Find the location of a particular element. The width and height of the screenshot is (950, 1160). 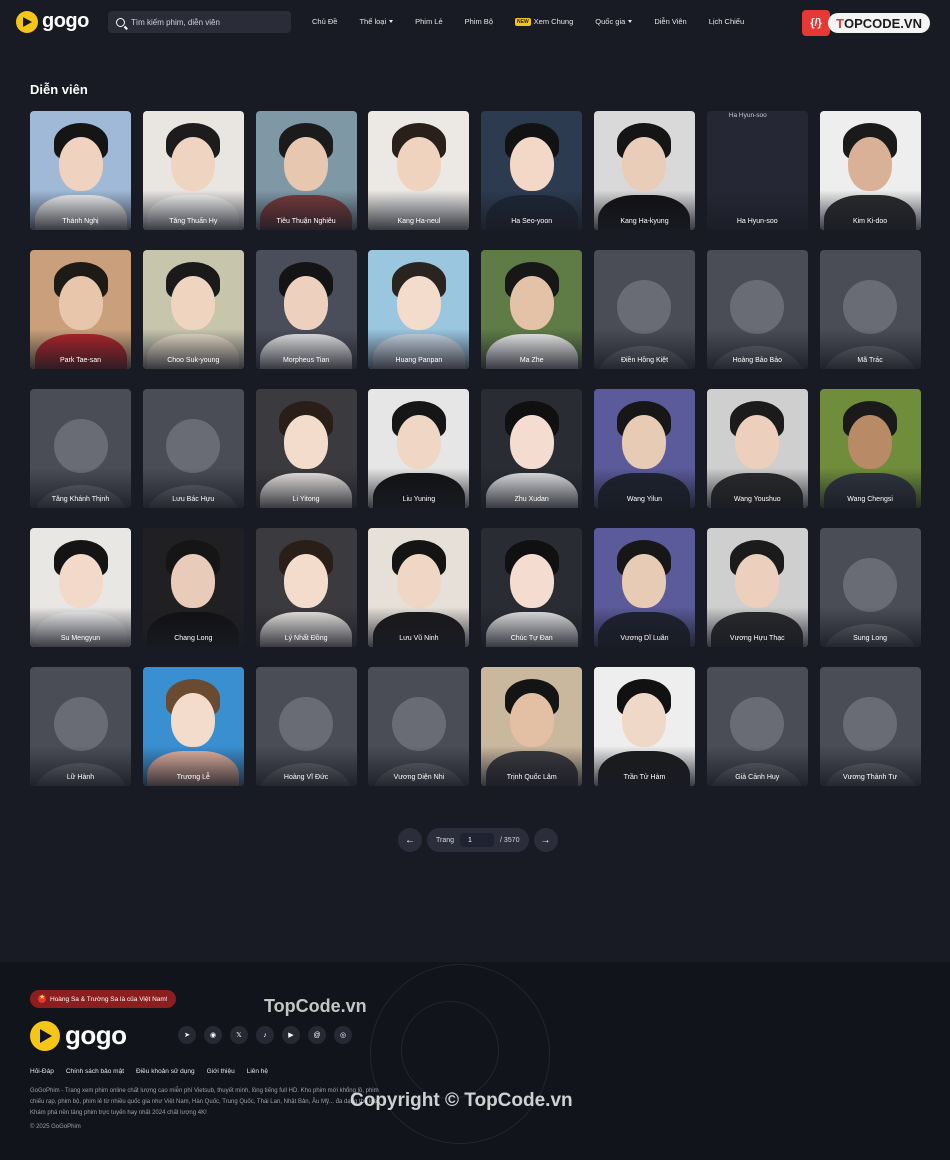

nav-item-phim-bo: Phim Bộ is located at coordinates (479, 21).